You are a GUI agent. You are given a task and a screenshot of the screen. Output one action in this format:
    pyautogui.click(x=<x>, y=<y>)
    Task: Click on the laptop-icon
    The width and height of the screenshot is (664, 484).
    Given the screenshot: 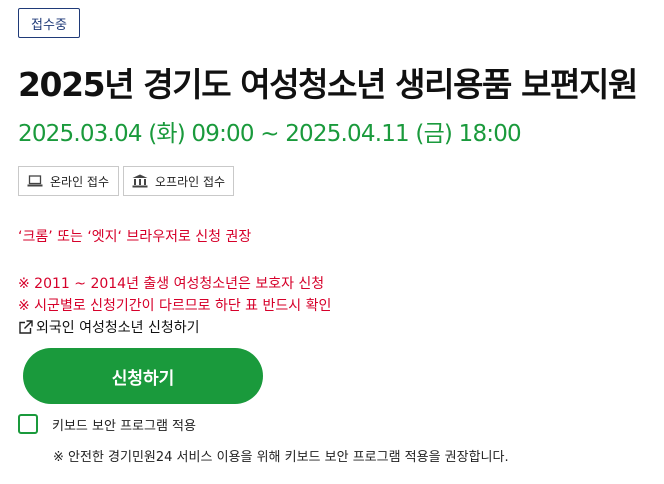 What is the action you would take?
    pyautogui.click(x=35, y=181)
    